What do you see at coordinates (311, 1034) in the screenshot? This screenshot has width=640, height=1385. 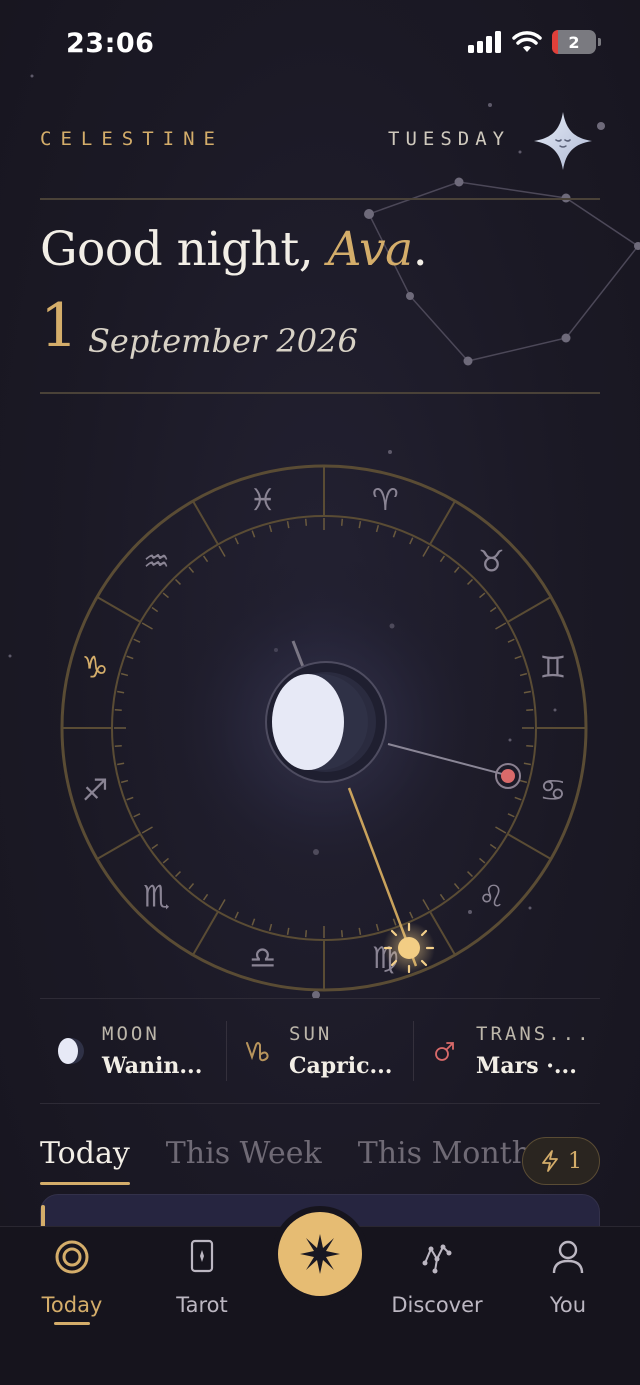 I see `astro-label: SUN` at bounding box center [311, 1034].